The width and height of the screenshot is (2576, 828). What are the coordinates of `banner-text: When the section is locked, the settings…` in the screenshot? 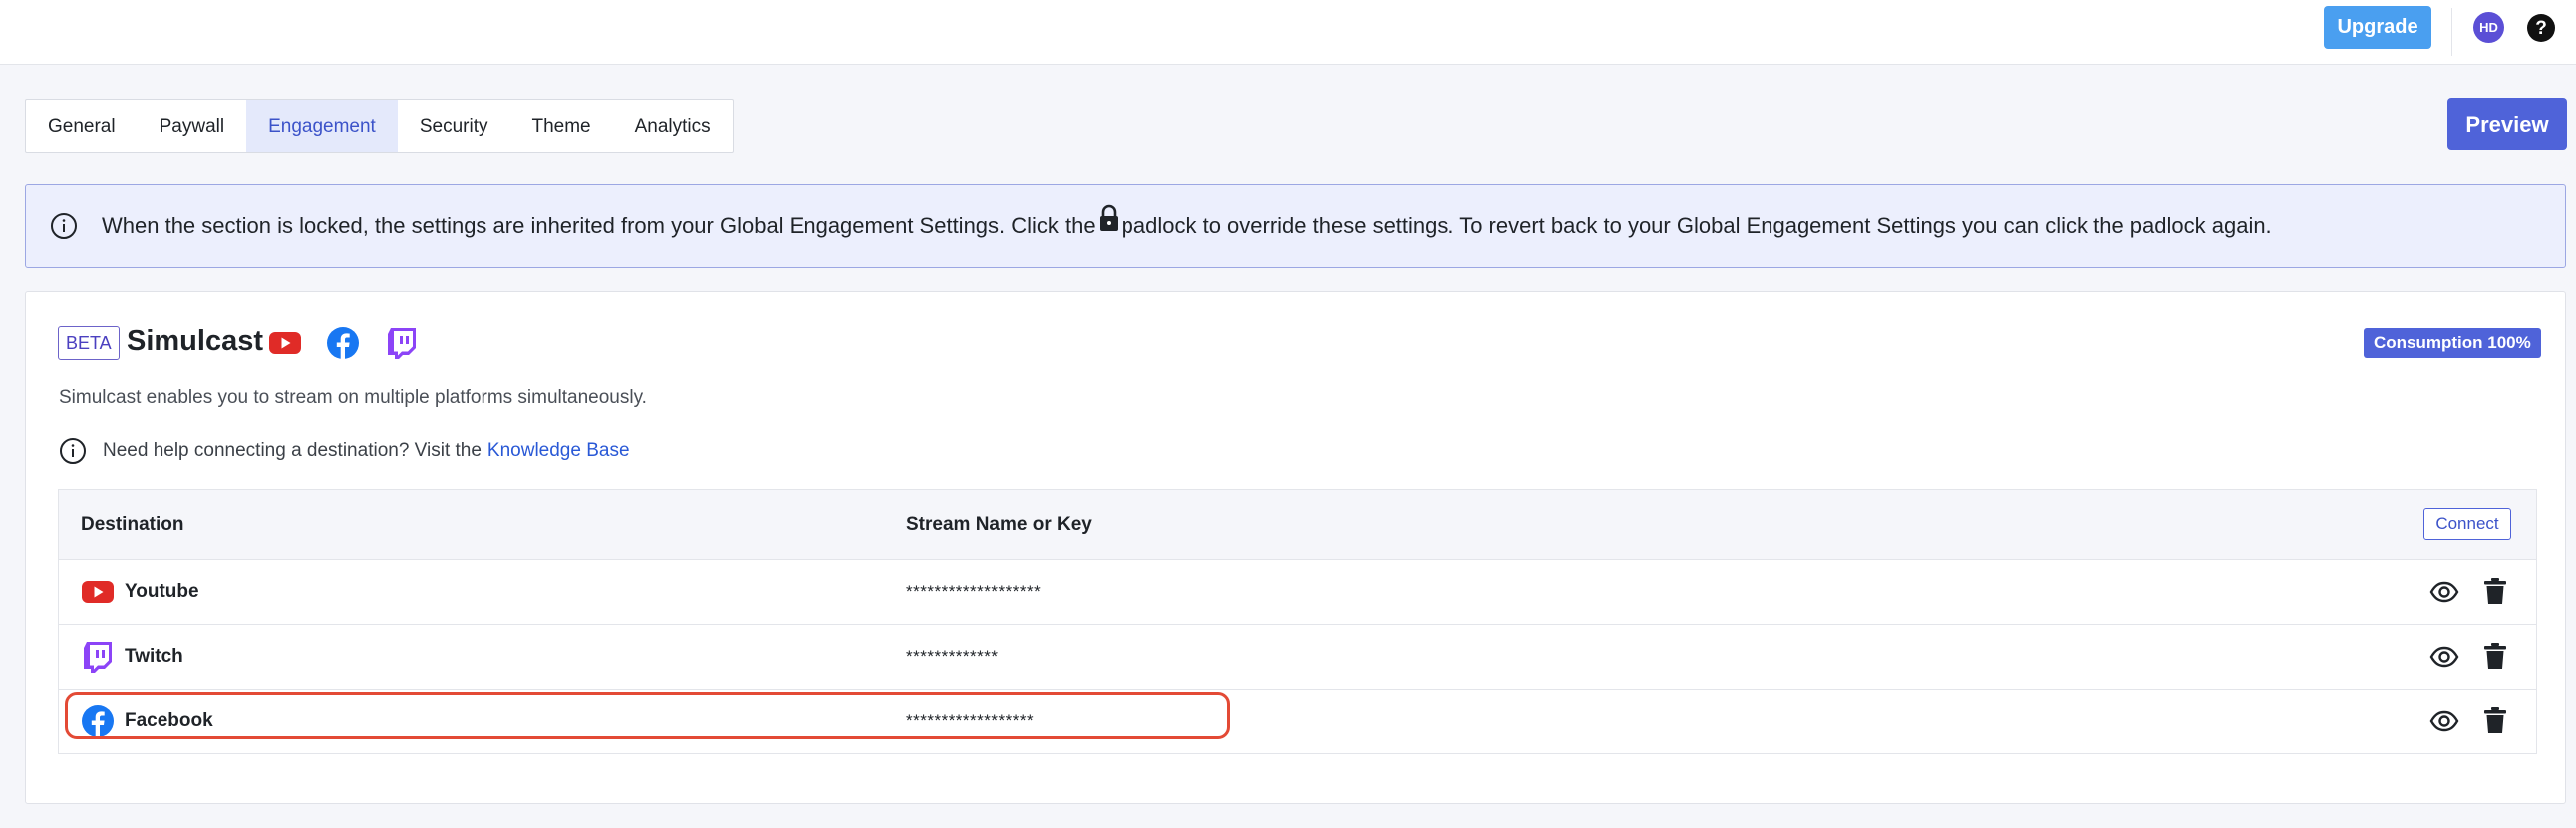 It's located at (1187, 221).